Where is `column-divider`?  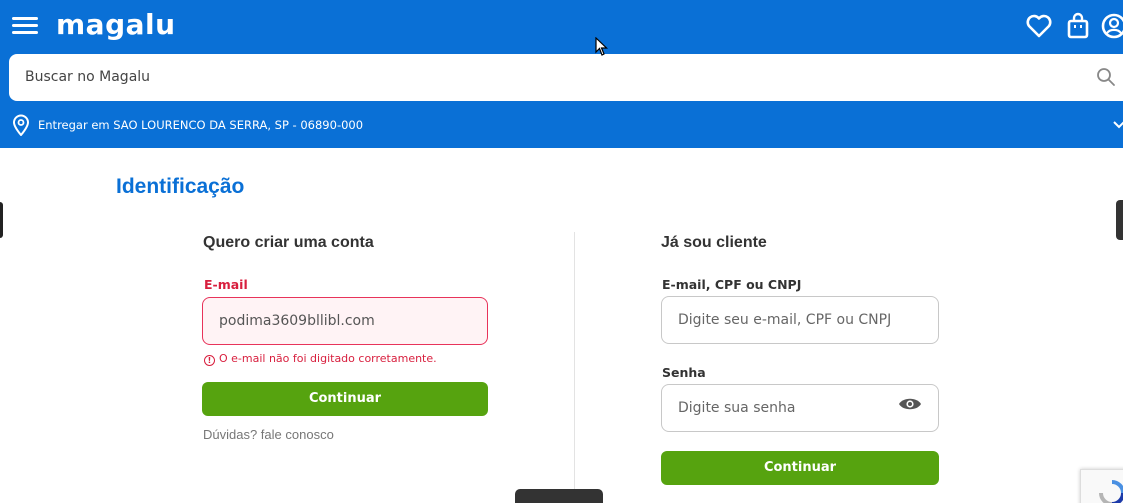 column-divider is located at coordinates (574, 367).